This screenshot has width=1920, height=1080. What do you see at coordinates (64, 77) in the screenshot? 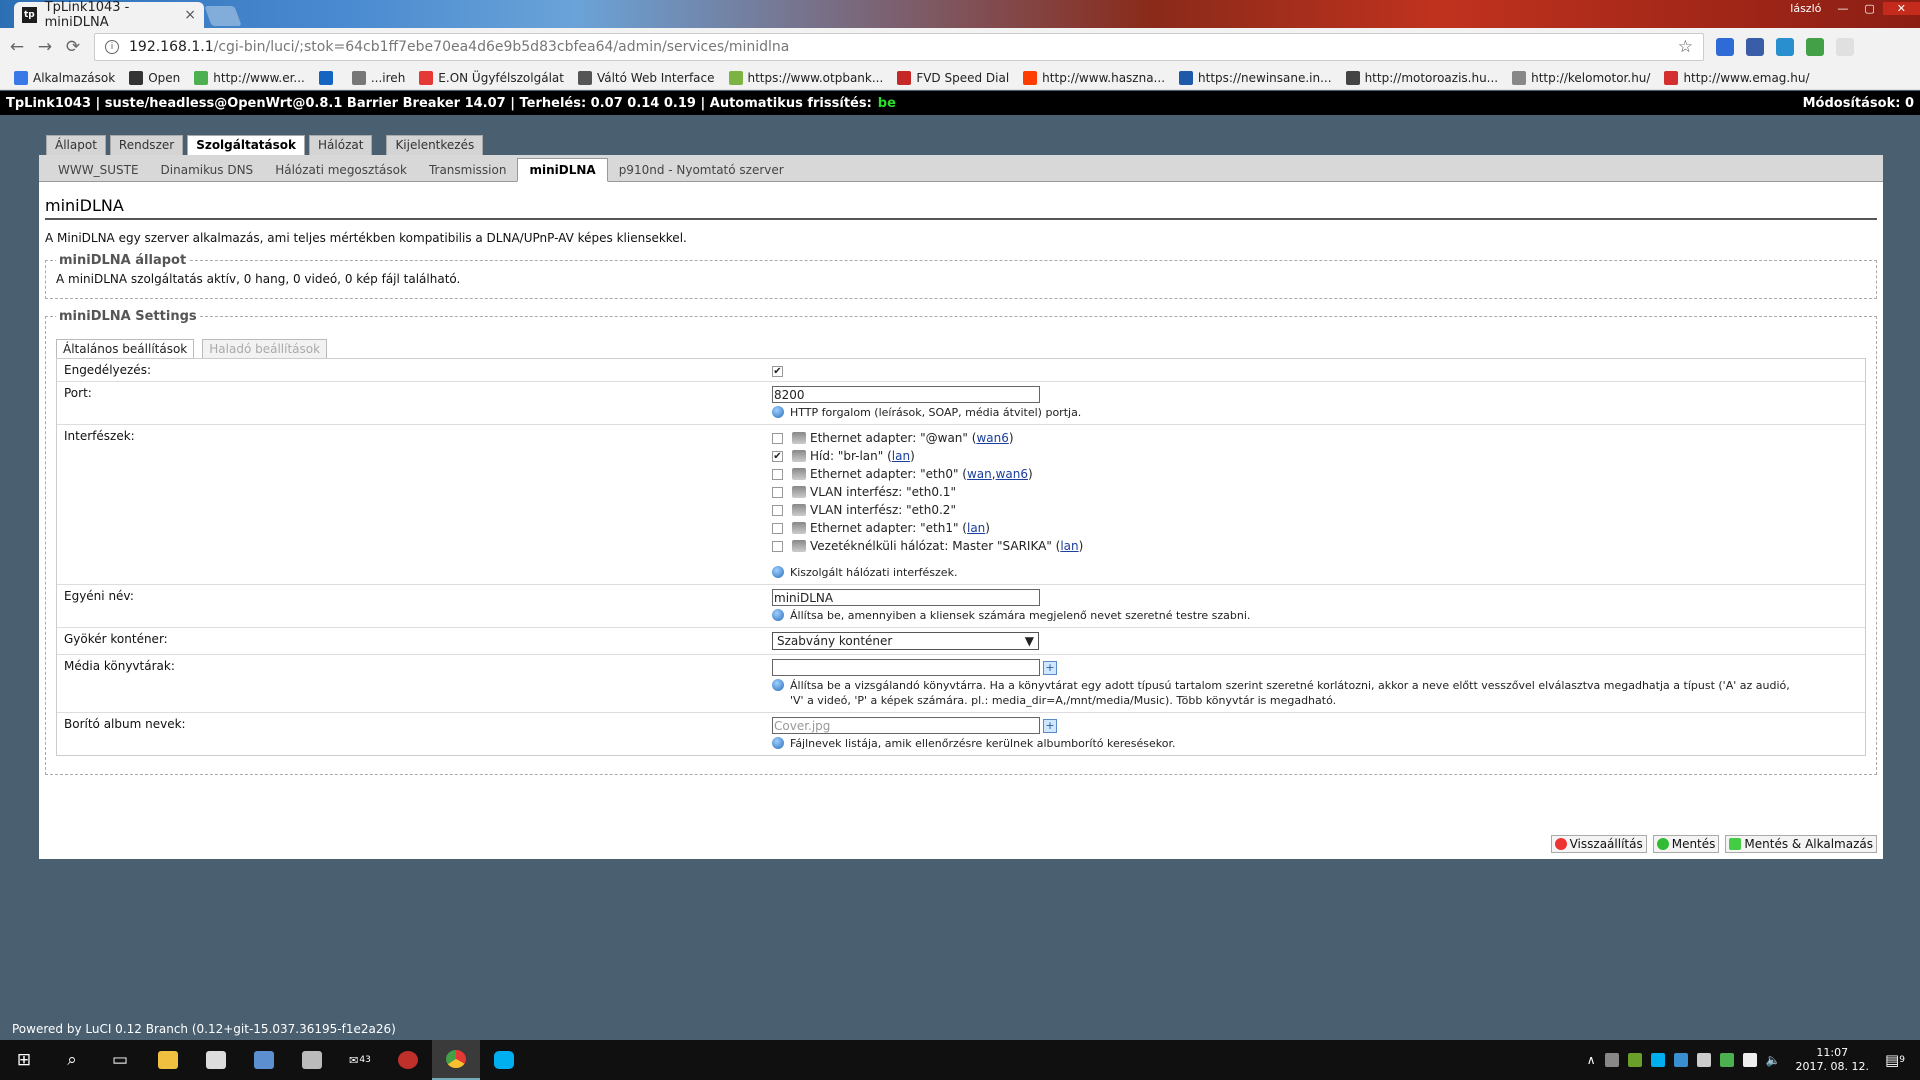
I see `bookmark-item: Alkalmazások` at bounding box center [64, 77].